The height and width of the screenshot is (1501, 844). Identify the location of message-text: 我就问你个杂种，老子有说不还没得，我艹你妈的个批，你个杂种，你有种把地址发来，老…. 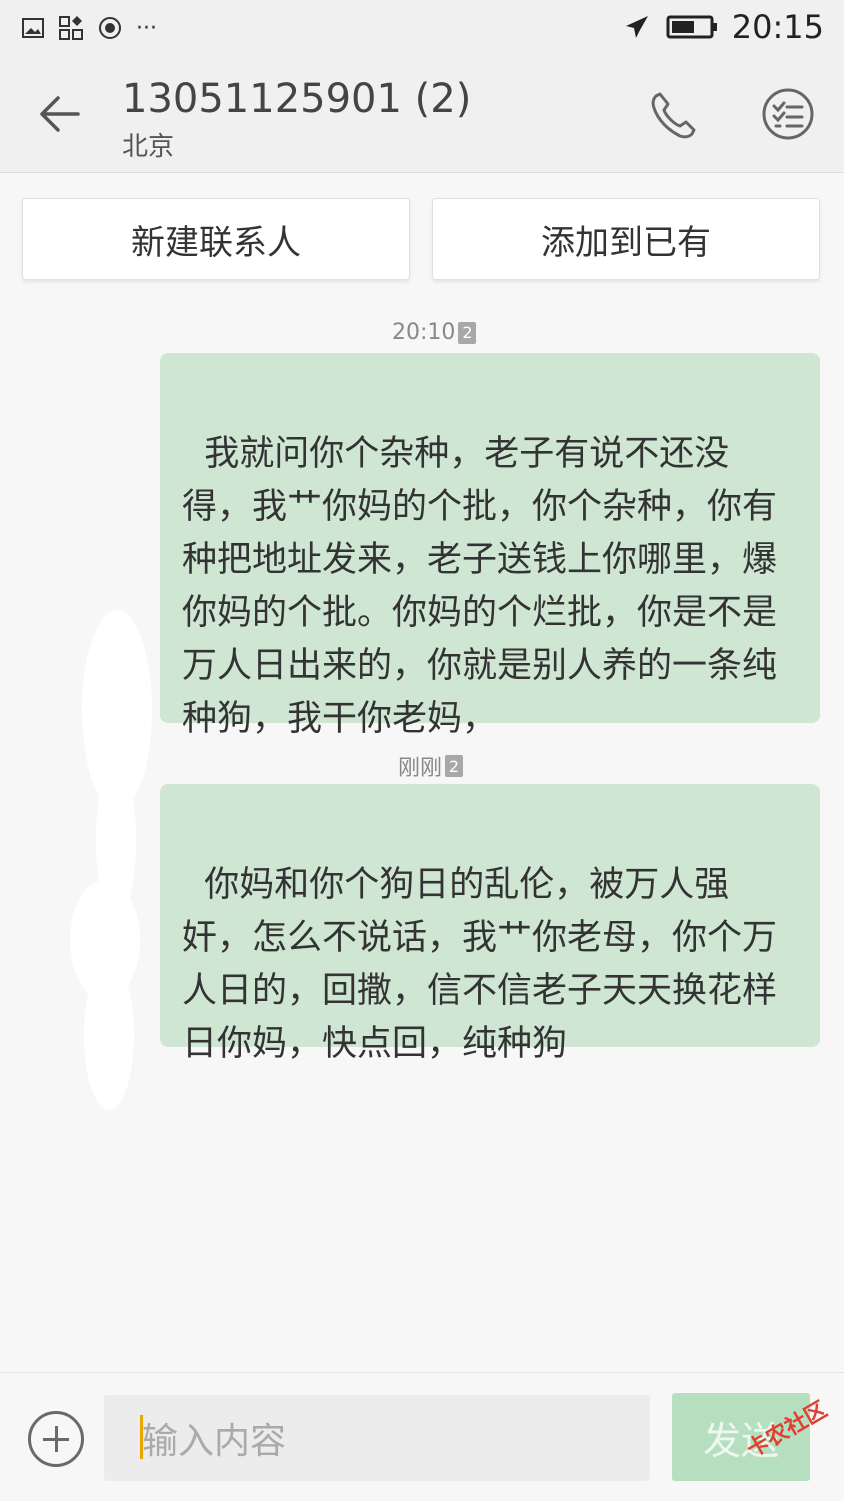
(480, 586).